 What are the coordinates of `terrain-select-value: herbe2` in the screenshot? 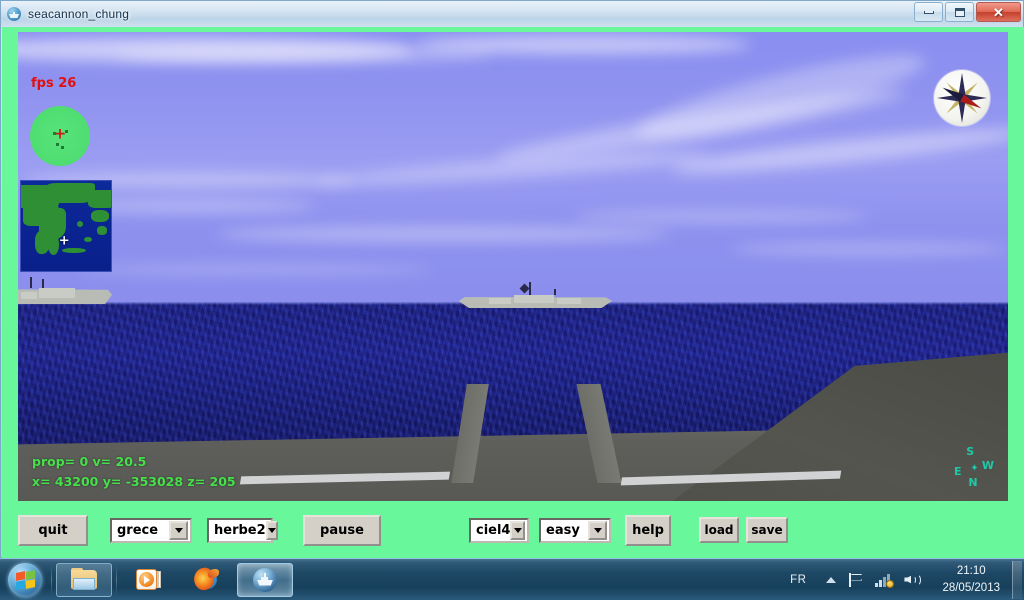 It's located at (240, 530).